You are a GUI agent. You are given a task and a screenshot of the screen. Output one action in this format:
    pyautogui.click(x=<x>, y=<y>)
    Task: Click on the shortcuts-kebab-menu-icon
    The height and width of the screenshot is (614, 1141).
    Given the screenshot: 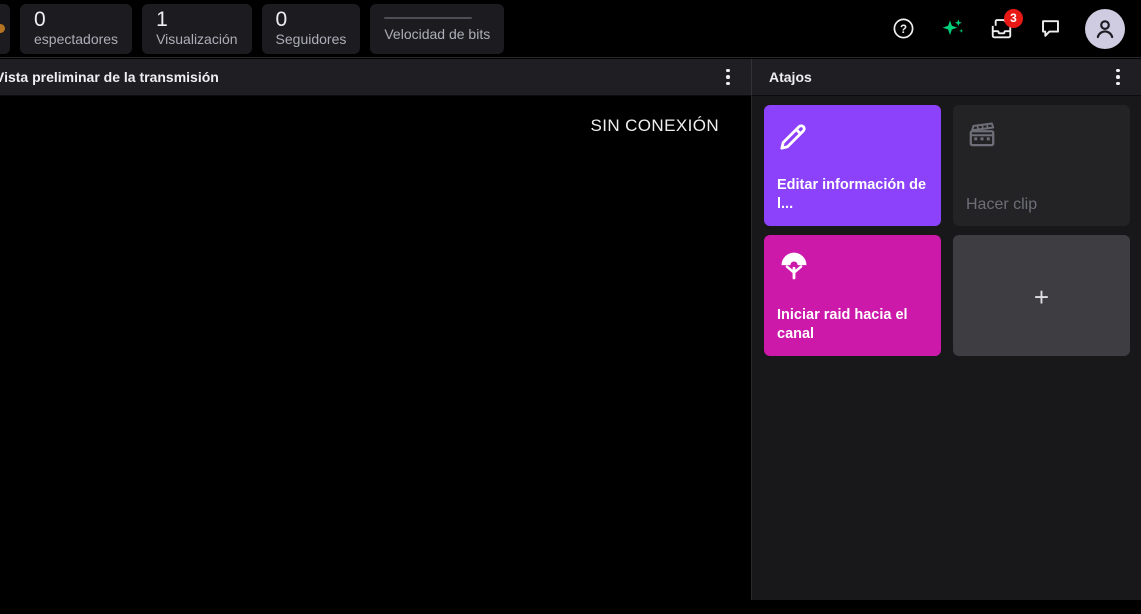 What is the action you would take?
    pyautogui.click(x=1118, y=77)
    